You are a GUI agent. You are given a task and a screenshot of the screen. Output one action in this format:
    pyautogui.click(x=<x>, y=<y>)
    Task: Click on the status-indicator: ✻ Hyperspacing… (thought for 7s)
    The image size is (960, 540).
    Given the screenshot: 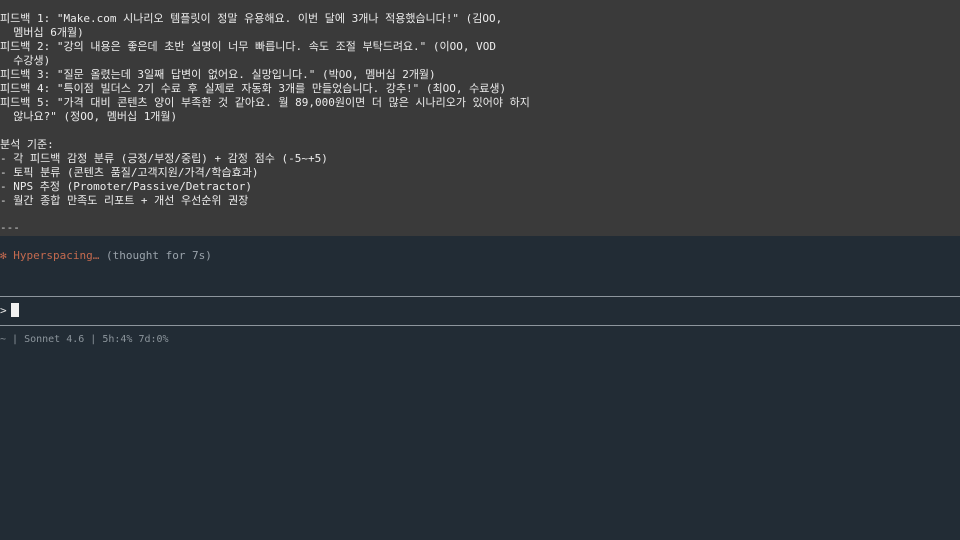 What is the action you would take?
    pyautogui.click(x=106, y=256)
    